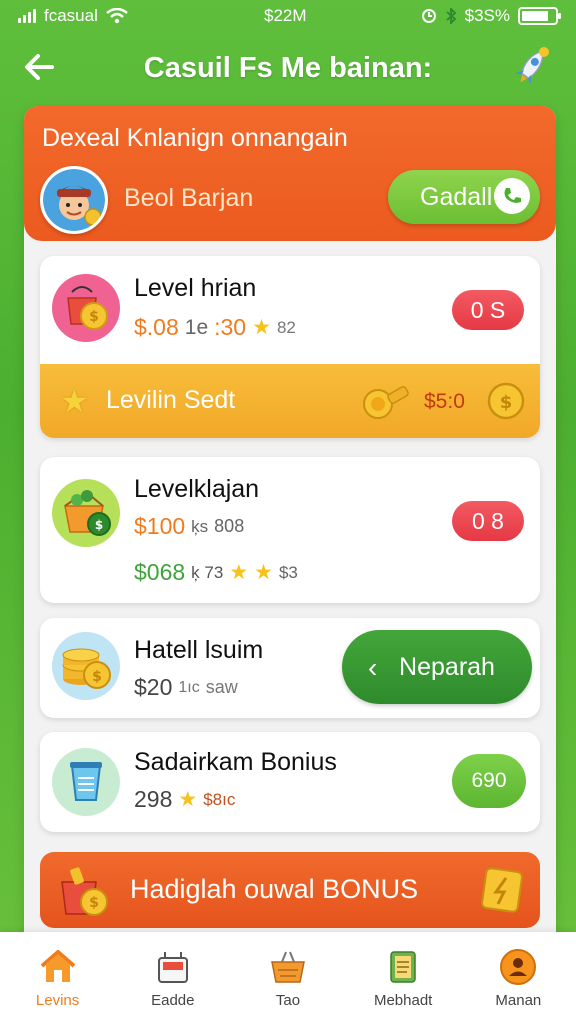  Describe the element at coordinates (488, 521) in the screenshot. I see `card-badge: 0 8` at that location.